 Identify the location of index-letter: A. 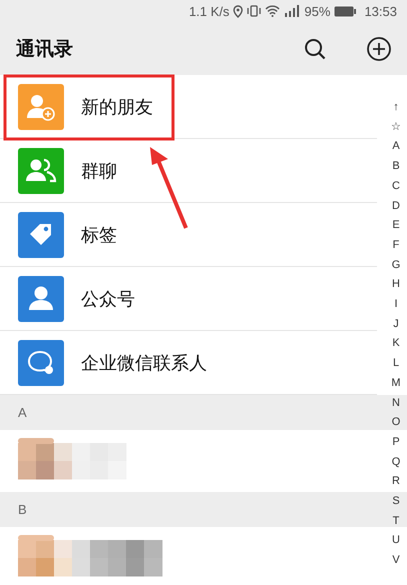
(396, 147).